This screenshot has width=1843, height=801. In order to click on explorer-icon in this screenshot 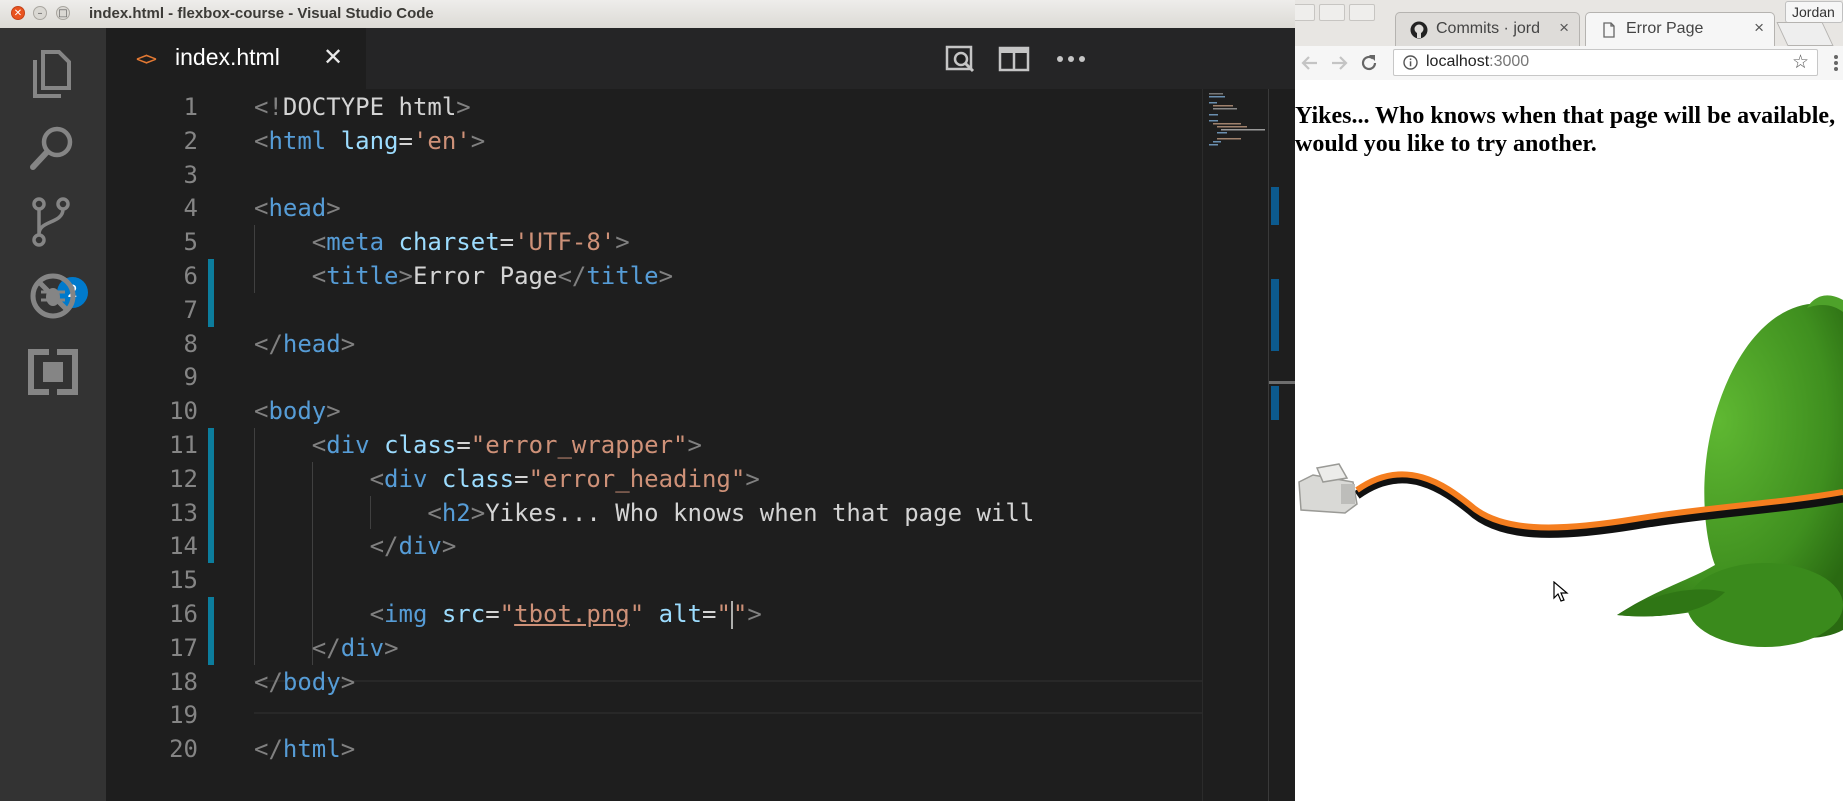, I will do `click(53, 72)`.